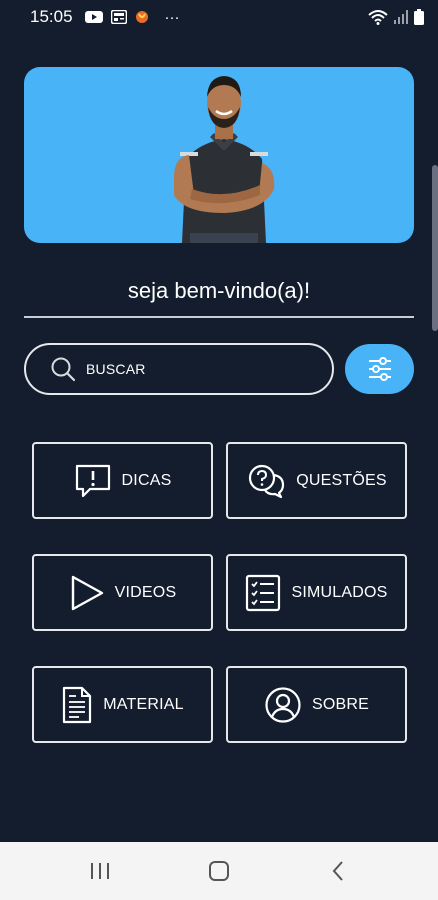 The height and width of the screenshot is (900, 438). I want to click on questoes-button: QUESTÕES, so click(316, 480).